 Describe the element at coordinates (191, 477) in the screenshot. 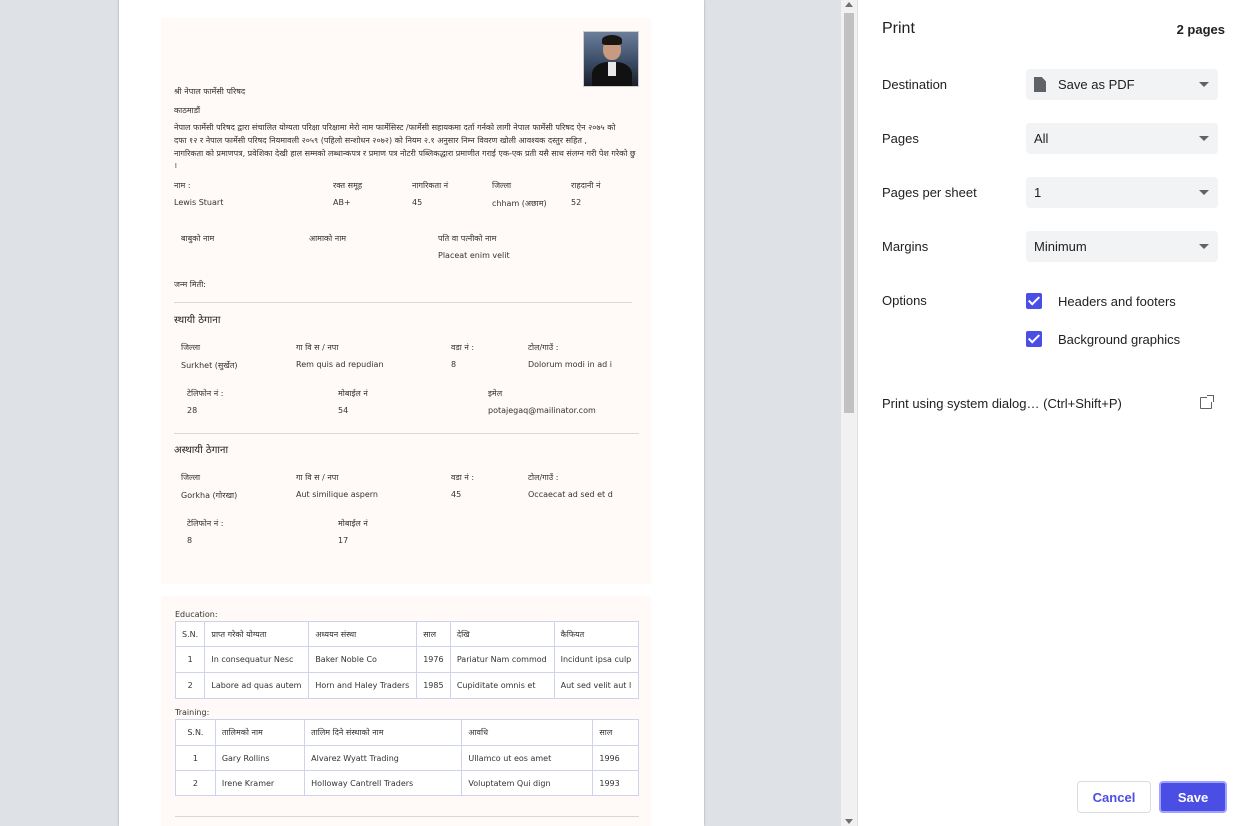

I see `temp-label-district: जिल्ला` at that location.